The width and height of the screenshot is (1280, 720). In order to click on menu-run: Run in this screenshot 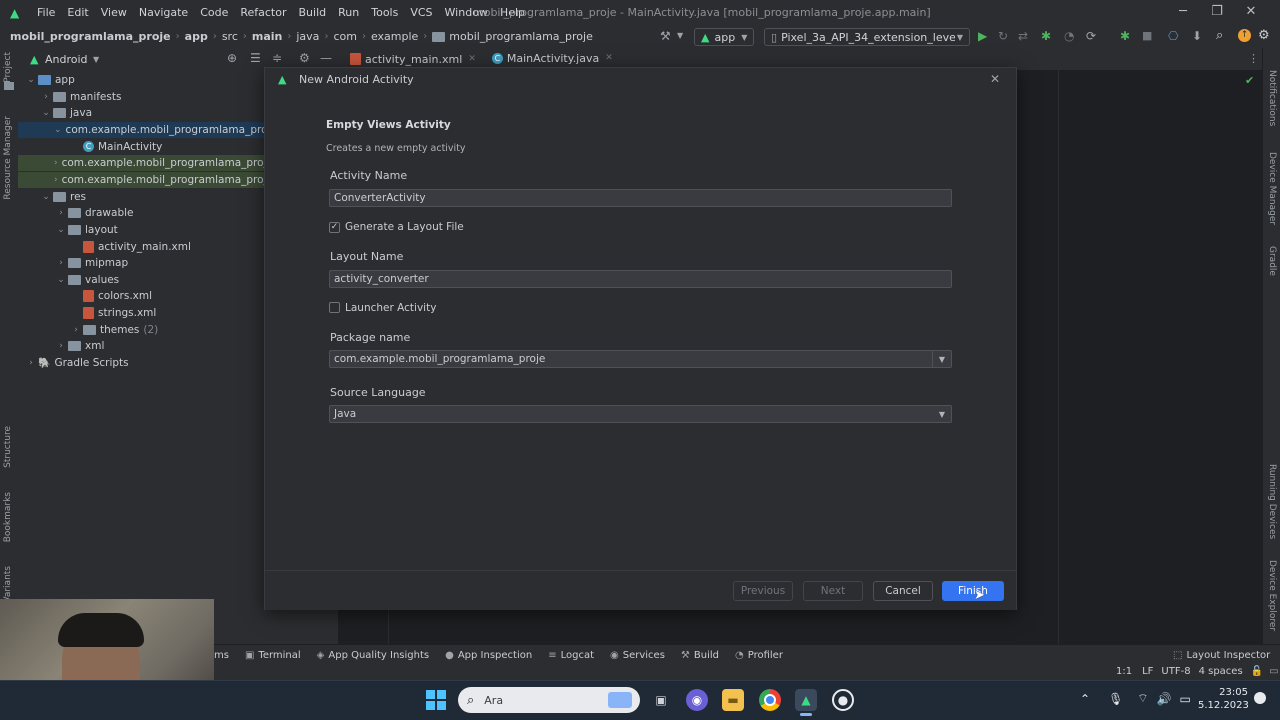, I will do `click(348, 12)`.